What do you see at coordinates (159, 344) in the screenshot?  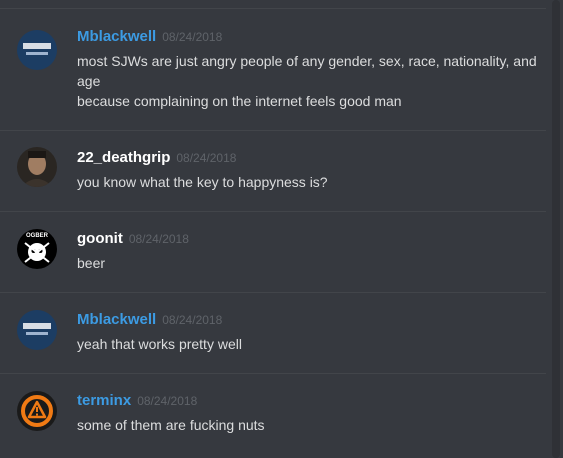 I see `message-line: yeah that works pretty well` at bounding box center [159, 344].